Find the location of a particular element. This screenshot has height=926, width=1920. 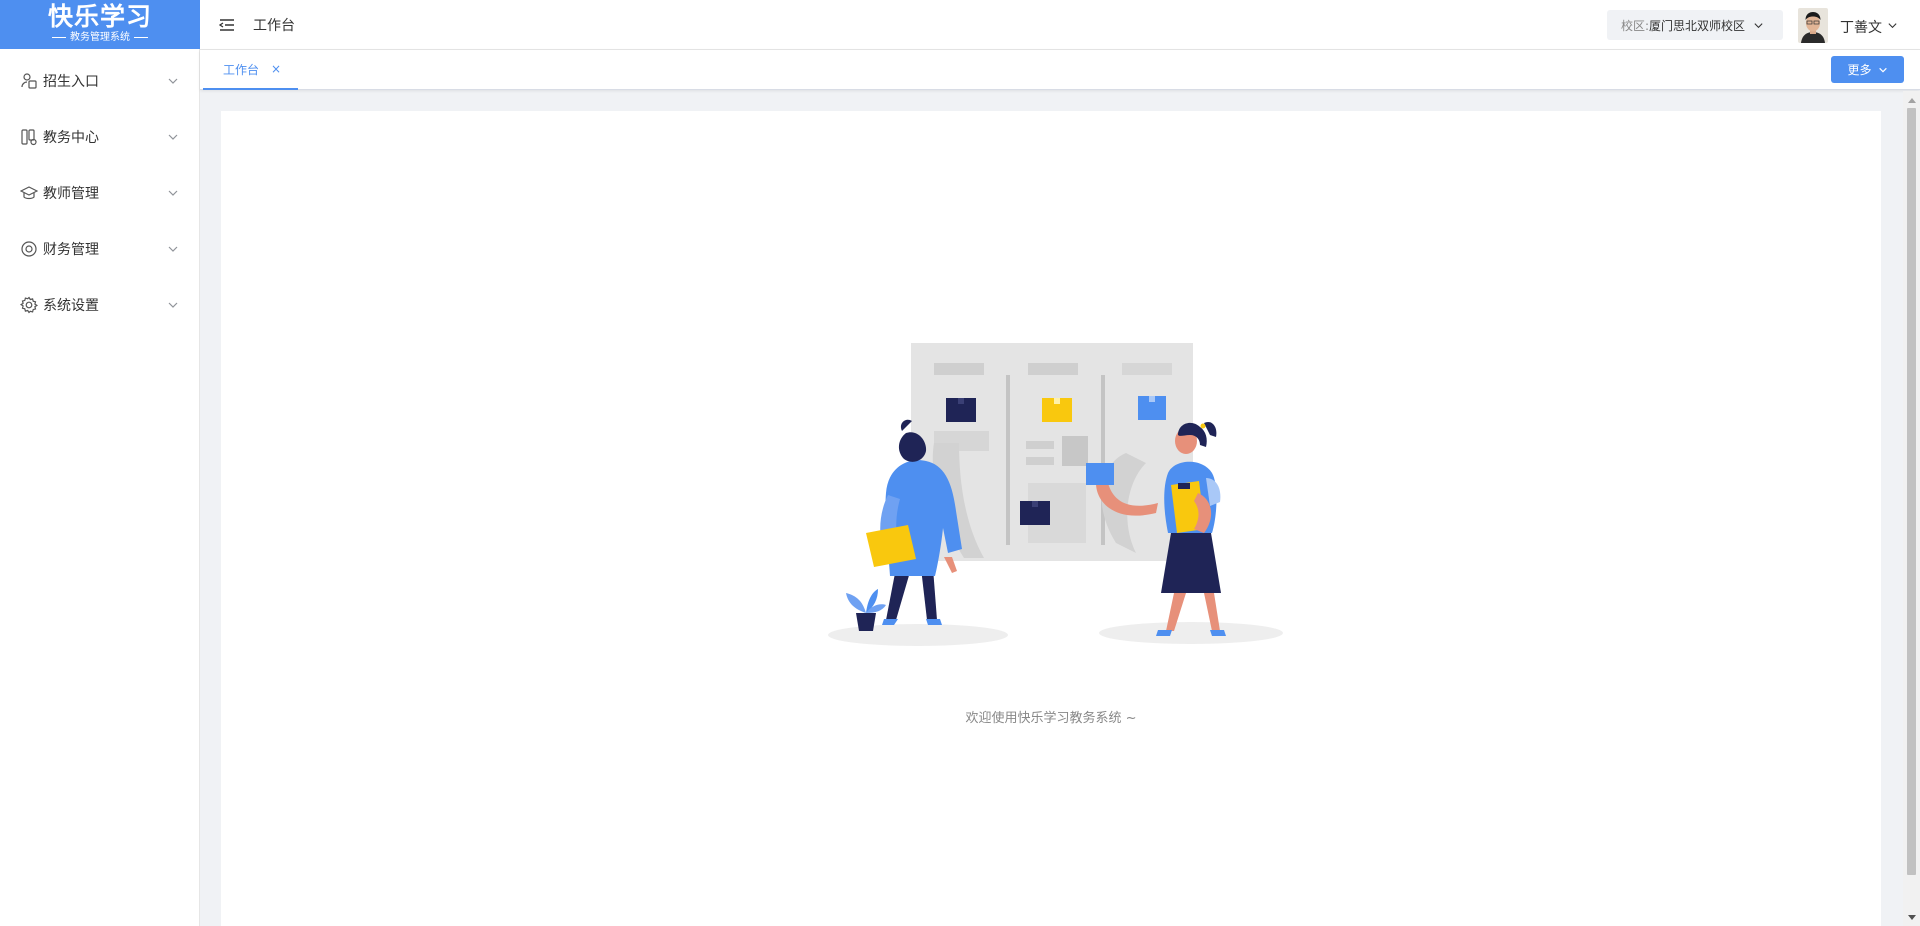

logo: 快乐学习 教务管理系统 is located at coordinates (100, 24).